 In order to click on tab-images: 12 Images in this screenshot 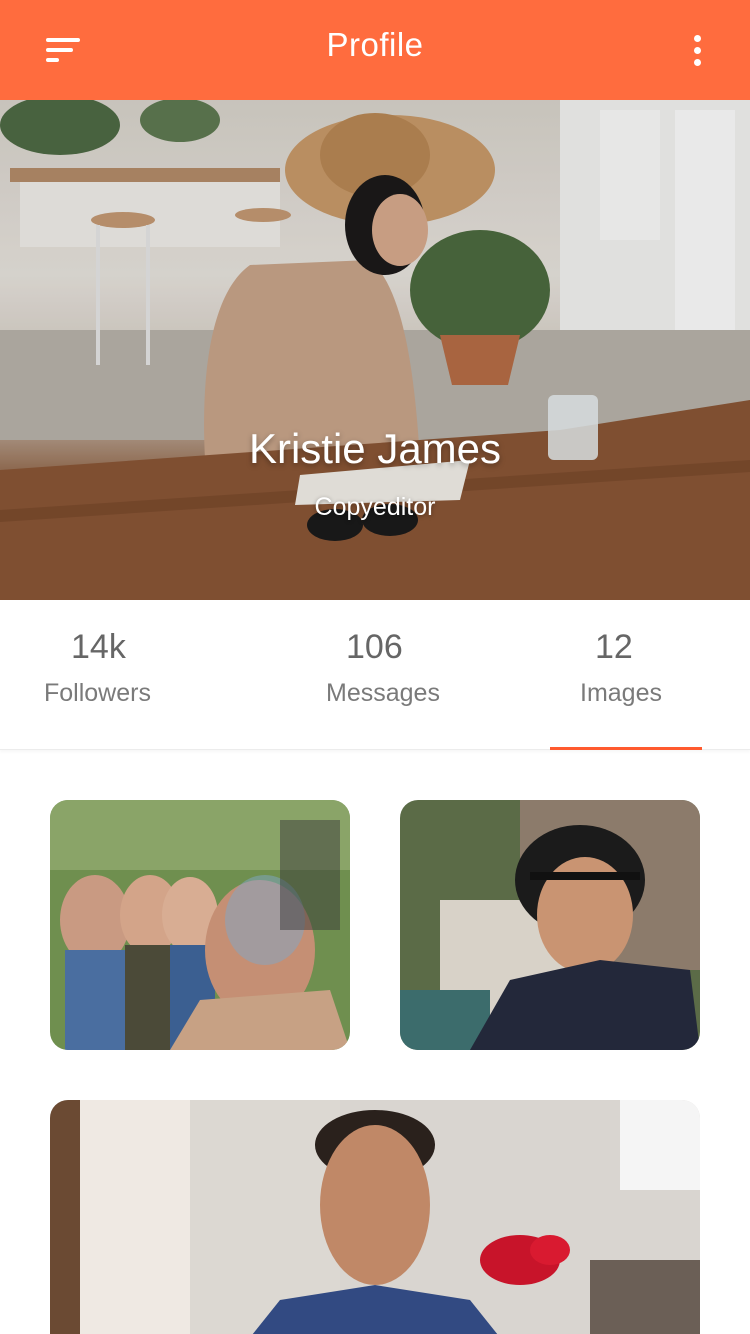, I will do `click(621, 668)`.